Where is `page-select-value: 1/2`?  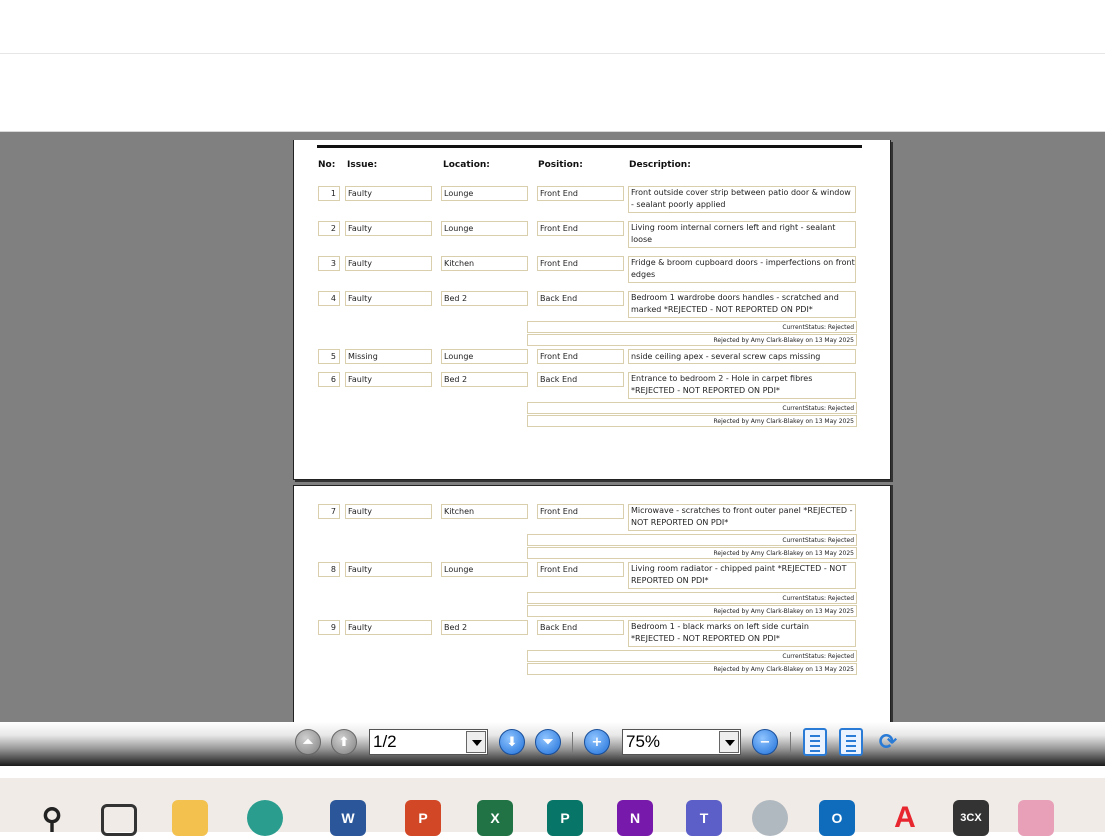
page-select-value: 1/2 is located at coordinates (385, 741).